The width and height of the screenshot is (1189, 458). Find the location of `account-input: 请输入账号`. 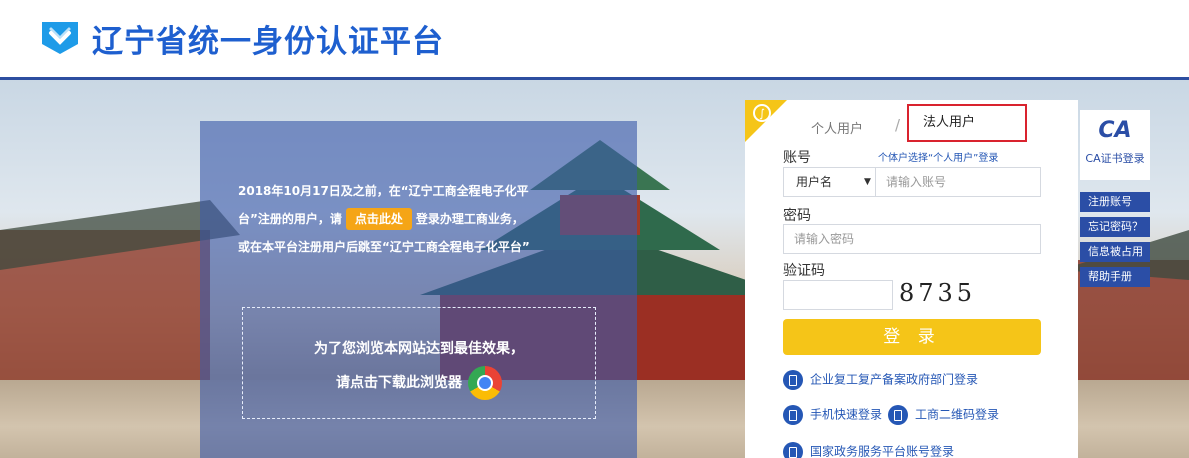

account-input: 请输入账号 is located at coordinates (916, 182).